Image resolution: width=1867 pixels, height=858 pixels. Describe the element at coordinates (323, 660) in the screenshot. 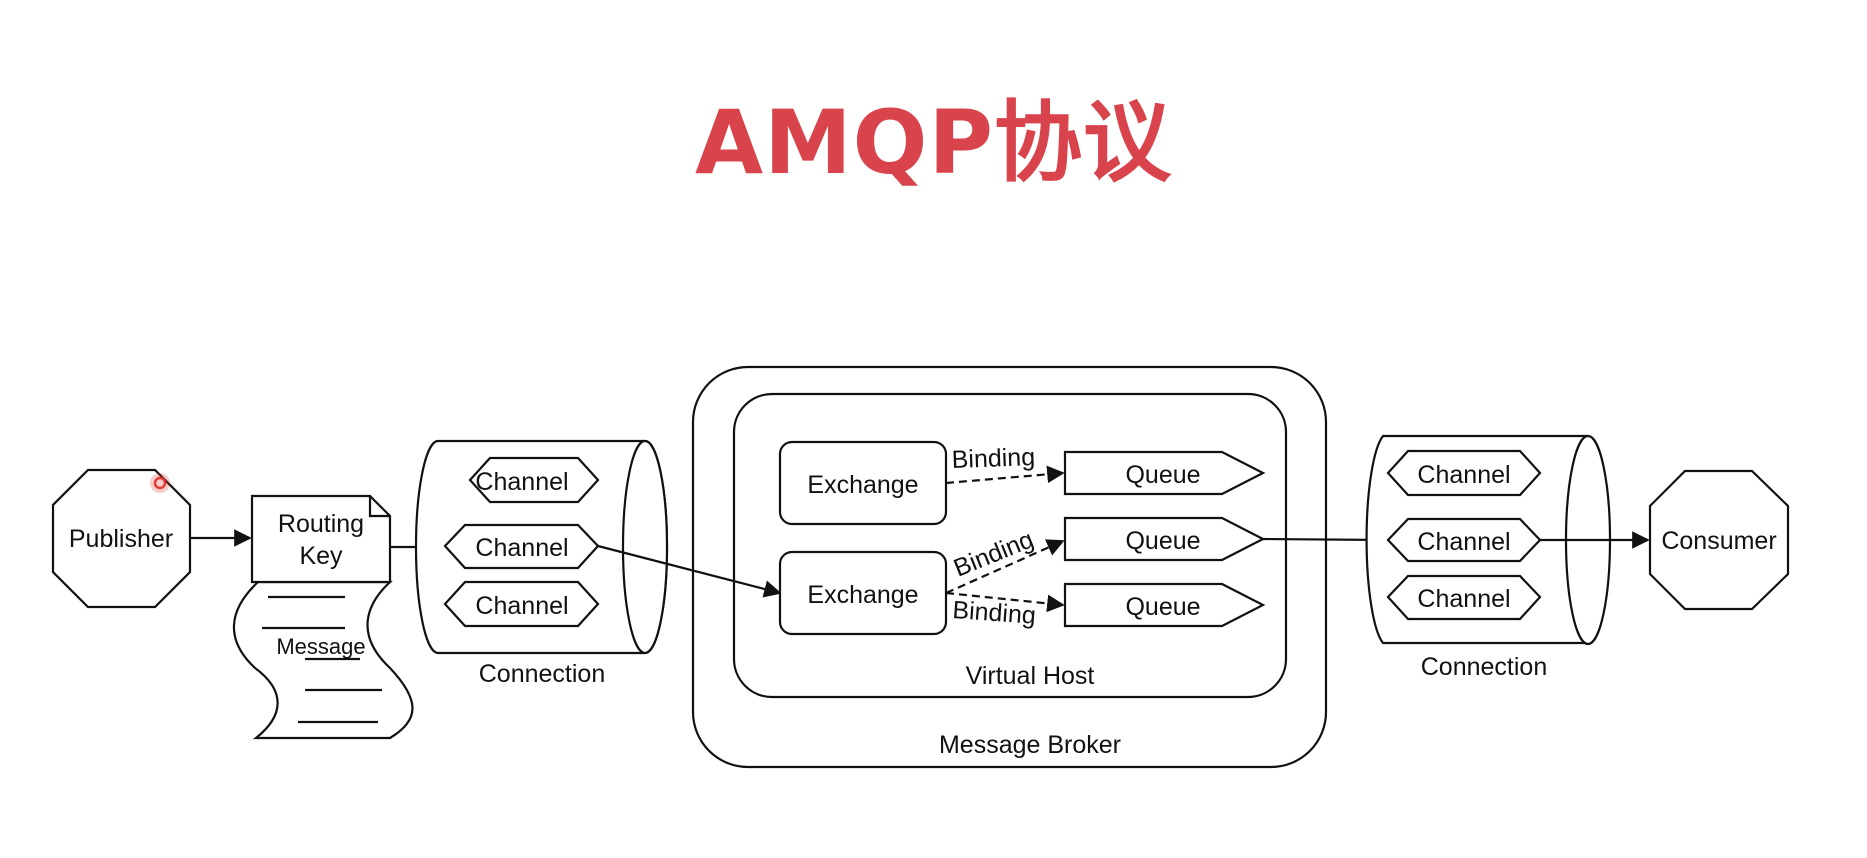

I see `message-document: Message` at that location.